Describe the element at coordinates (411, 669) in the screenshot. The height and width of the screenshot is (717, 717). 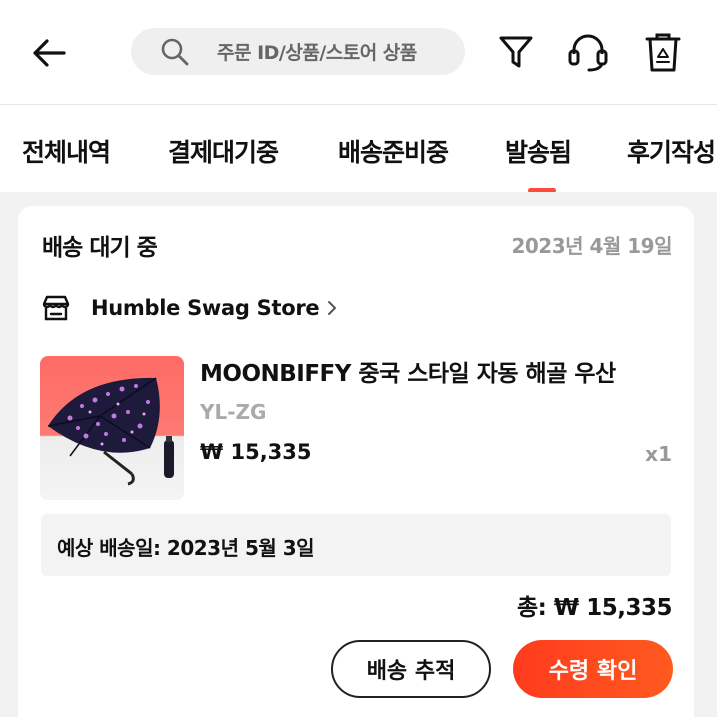
I see `track-shipment-button: 배송 추적` at that location.